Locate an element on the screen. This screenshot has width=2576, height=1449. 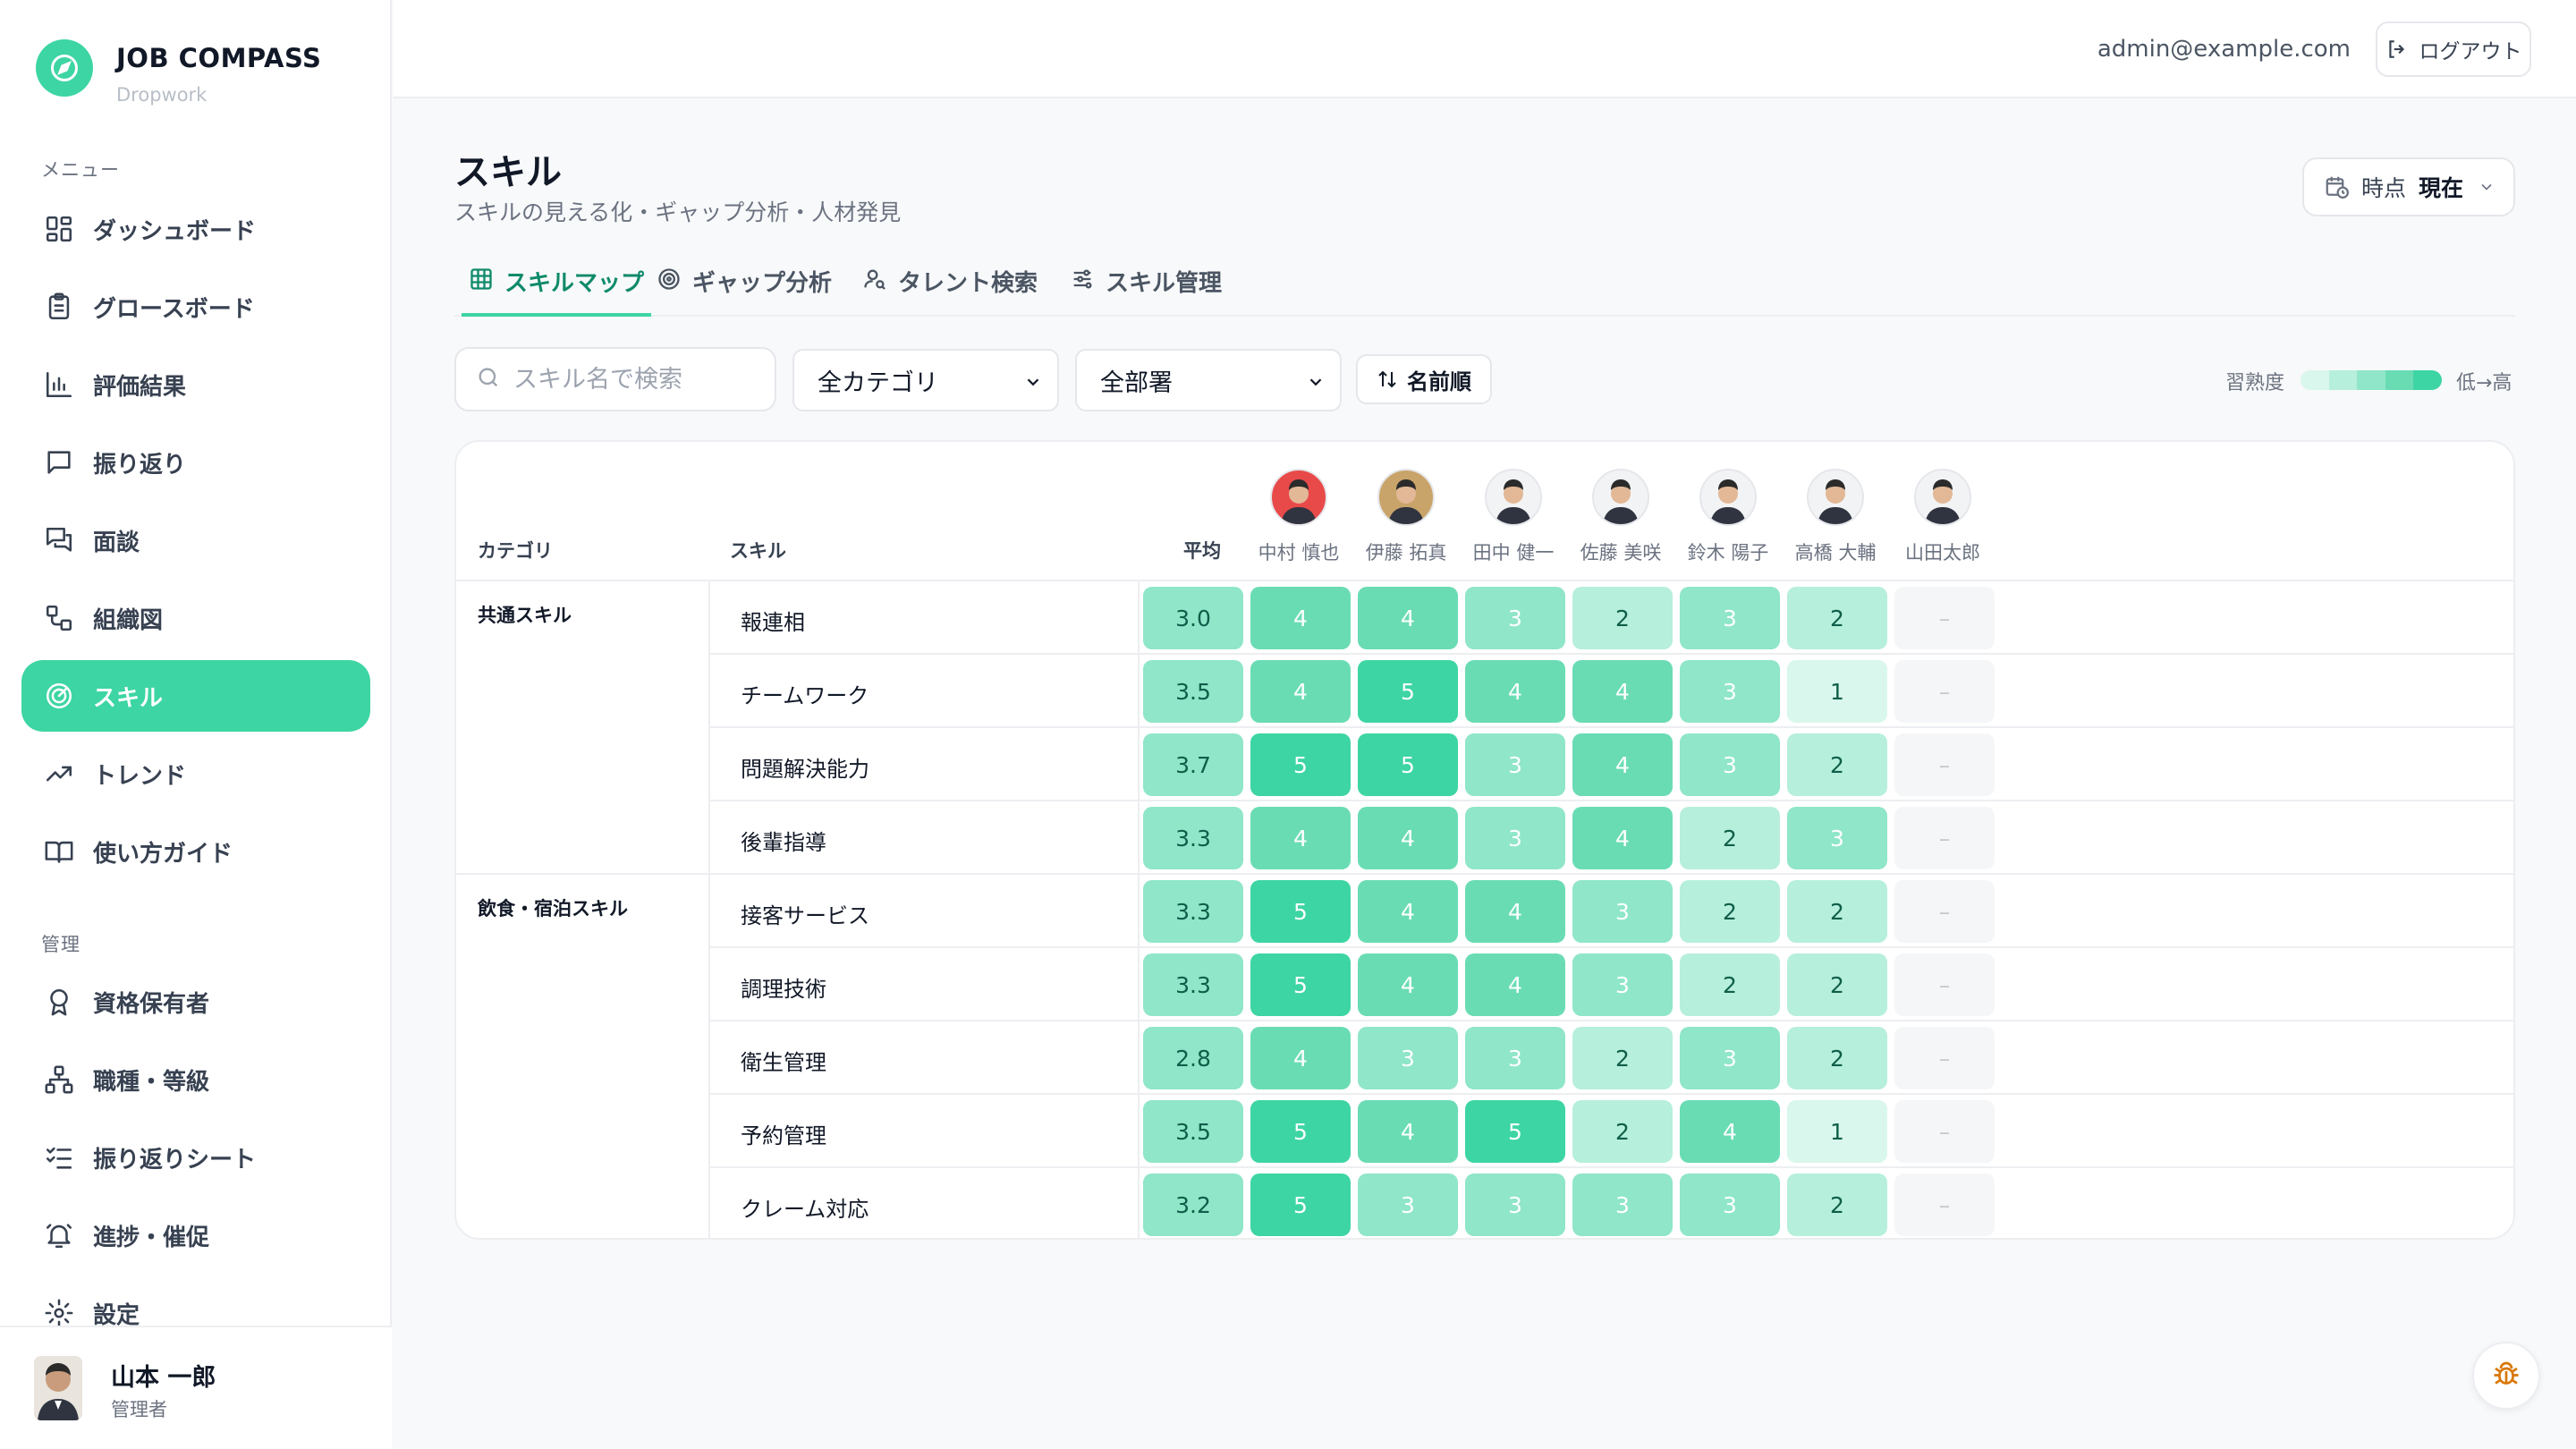
sidebar-item-checklist: 振り返りシート is located at coordinates (195, 1157).